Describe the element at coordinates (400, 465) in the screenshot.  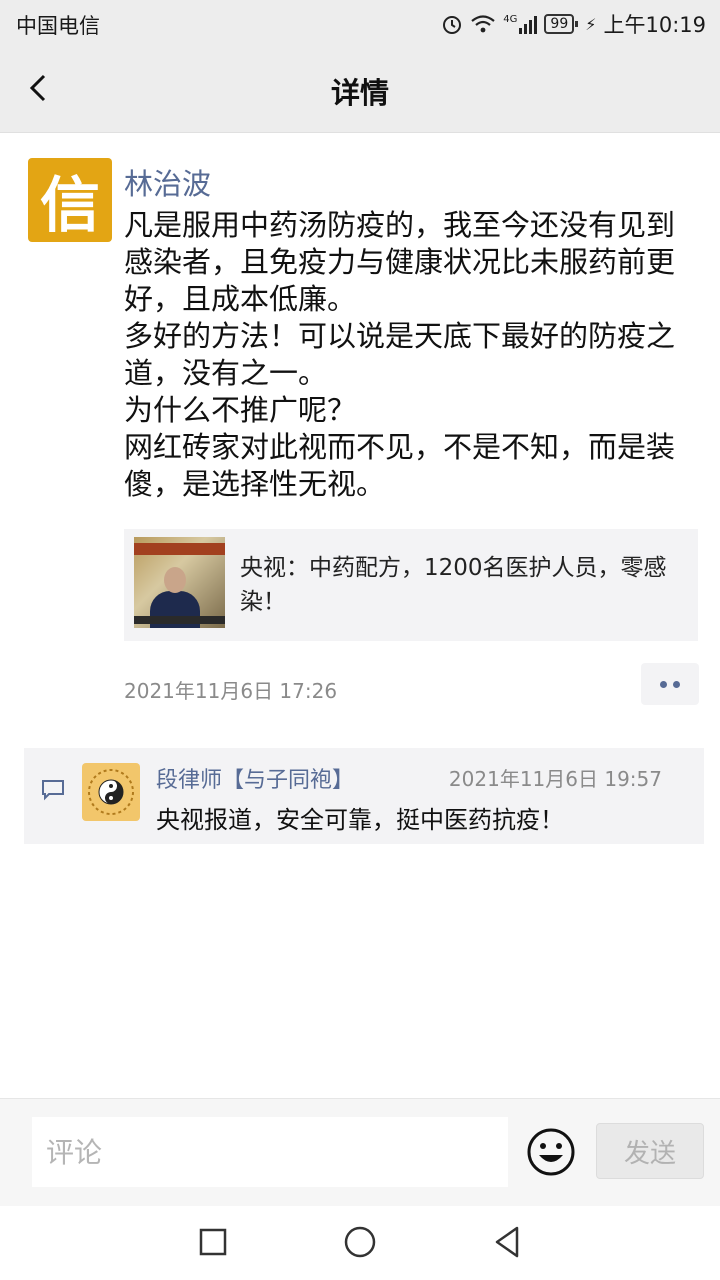
I see `post-paragraph: 网红砖家对此视而不见，不是不知，而是装傻，是选择性无视。` at that location.